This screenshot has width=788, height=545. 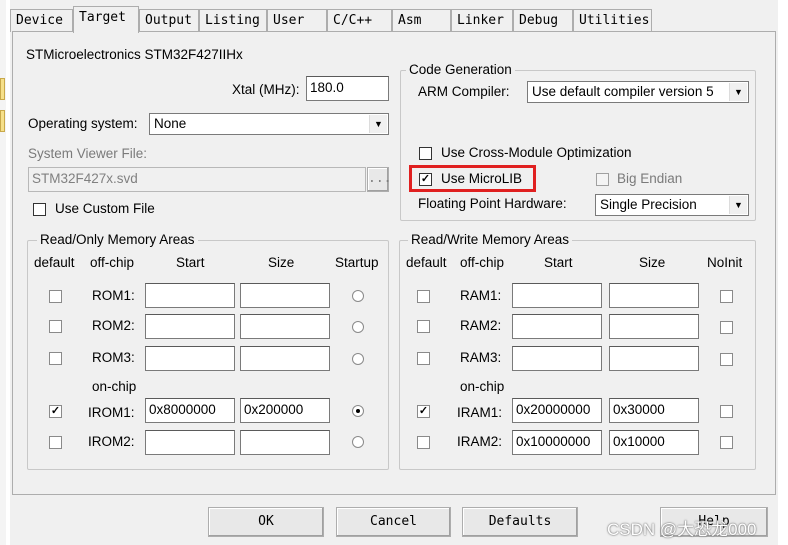 What do you see at coordinates (55, 442) in the screenshot?
I see `irom2-default-checkbox` at bounding box center [55, 442].